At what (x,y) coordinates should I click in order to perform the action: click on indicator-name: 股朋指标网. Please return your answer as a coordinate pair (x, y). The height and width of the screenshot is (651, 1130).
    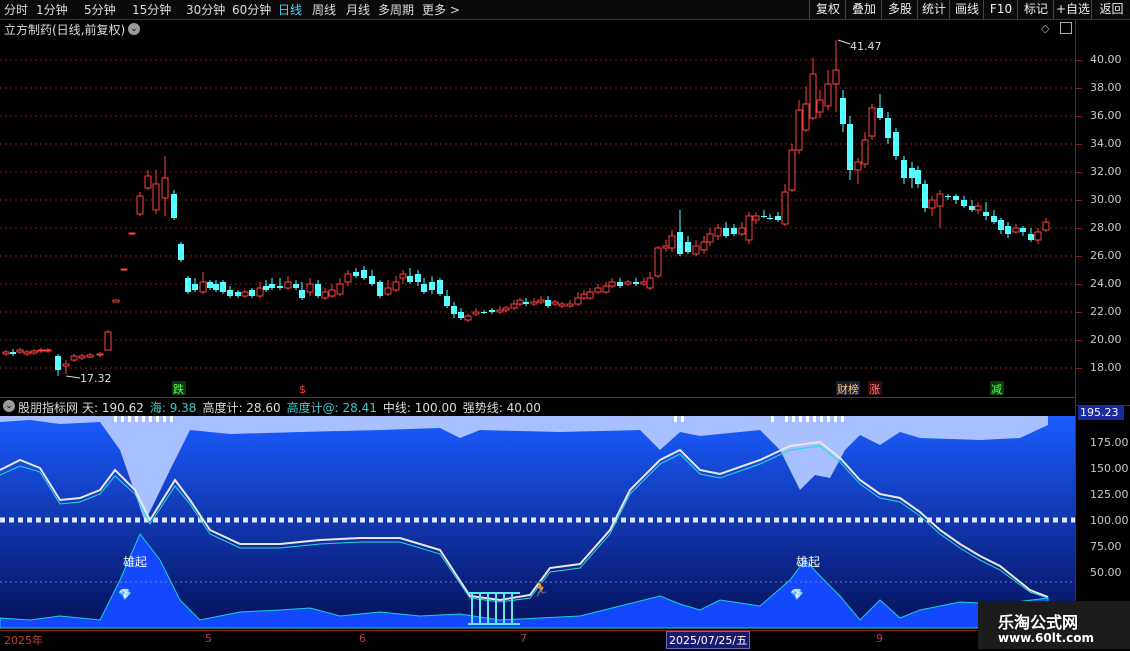
    Looking at the image, I should click on (48, 407).